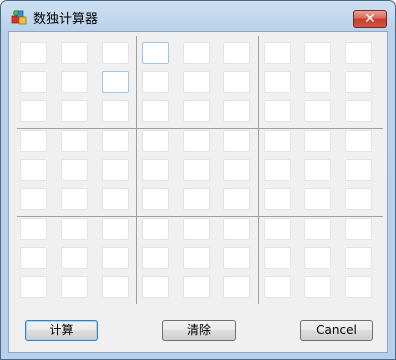 This screenshot has width=396, height=360. Describe the element at coordinates (74, 229) in the screenshot. I see `sudoku-cell-r7-c2` at that location.